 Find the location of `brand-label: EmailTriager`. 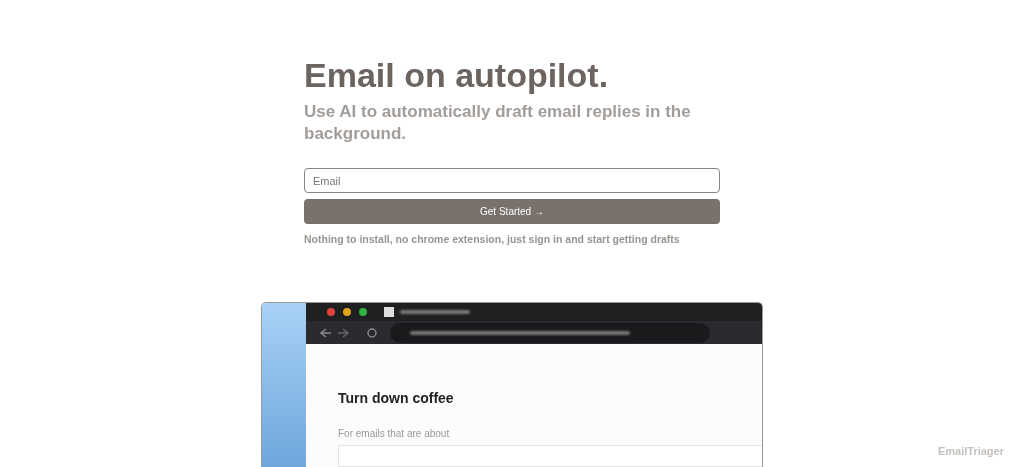

brand-label: EmailTriager is located at coordinates (970, 451).